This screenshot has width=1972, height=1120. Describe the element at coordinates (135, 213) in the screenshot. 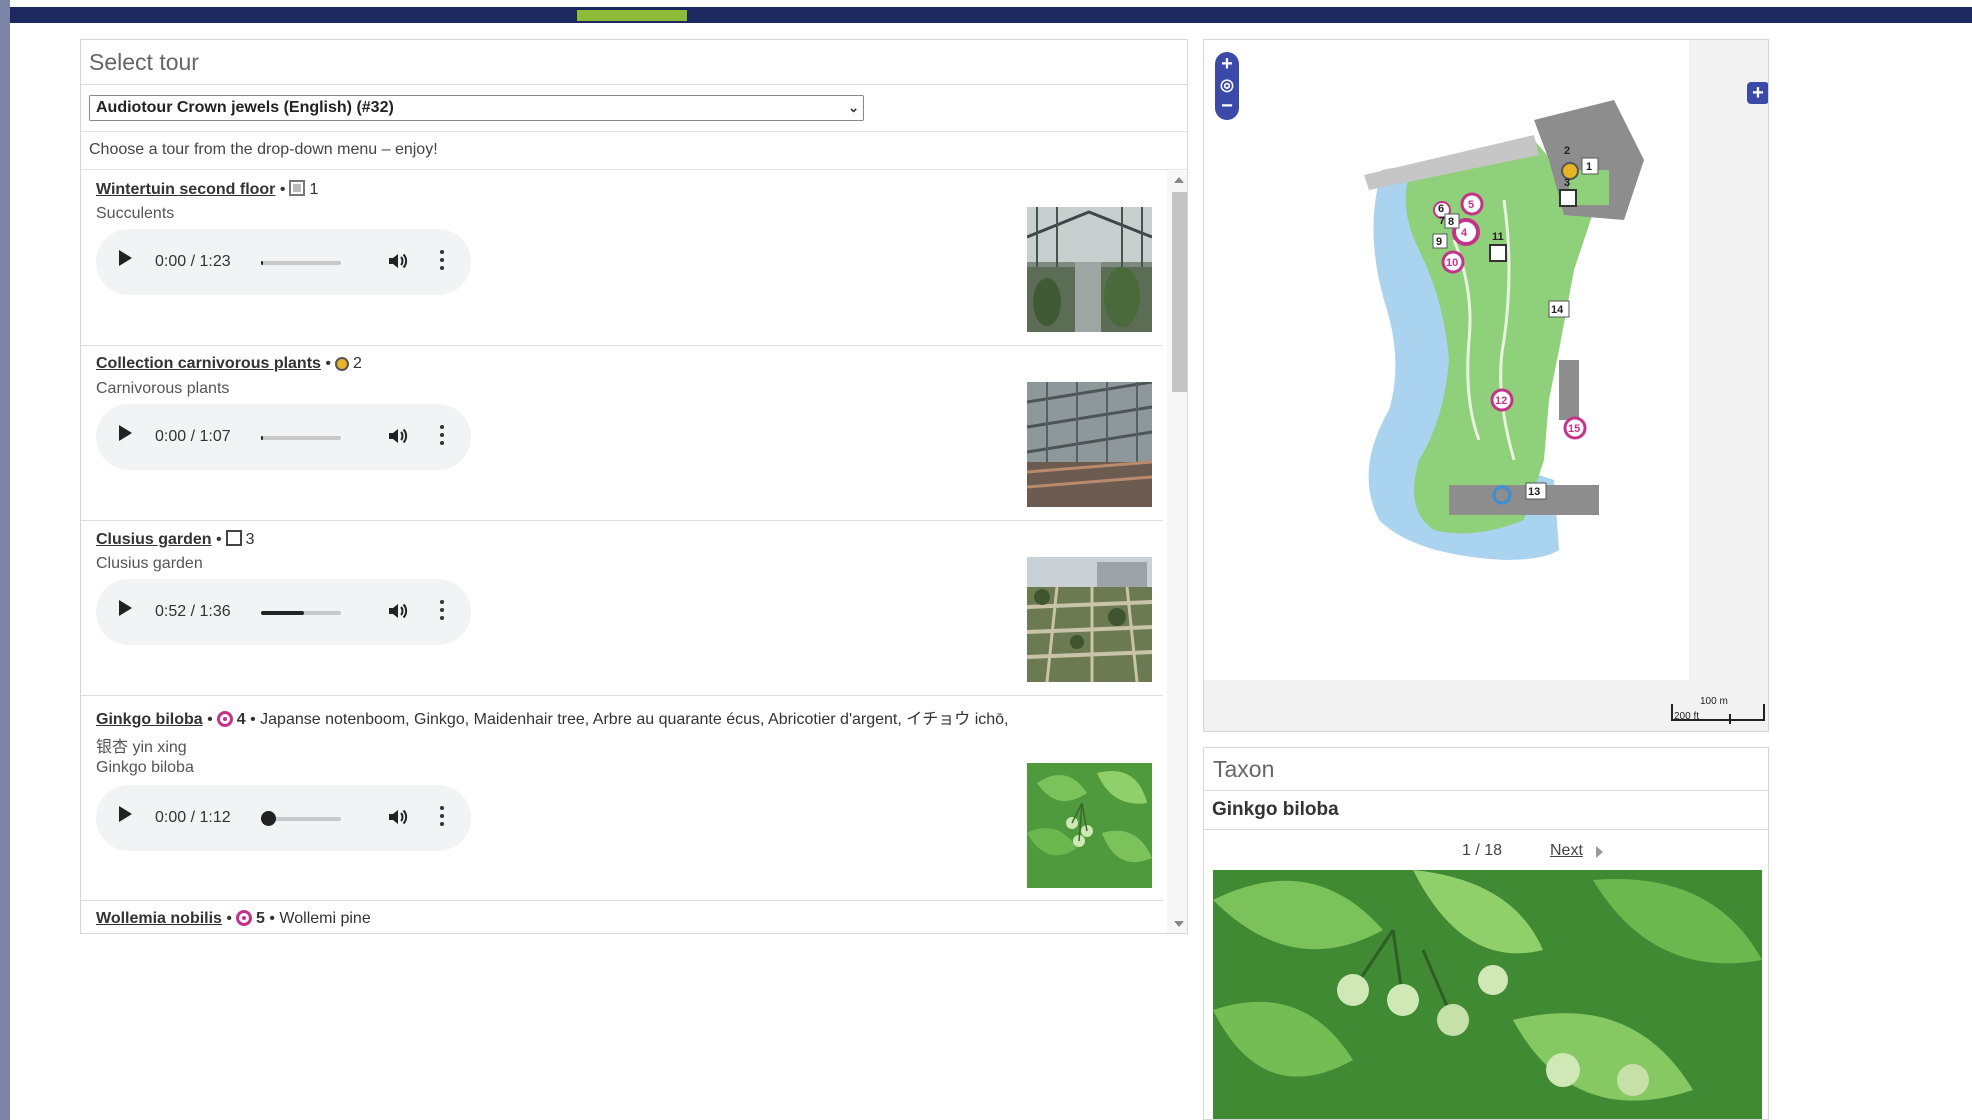

I see `stop-subtitle: Succulents` at that location.